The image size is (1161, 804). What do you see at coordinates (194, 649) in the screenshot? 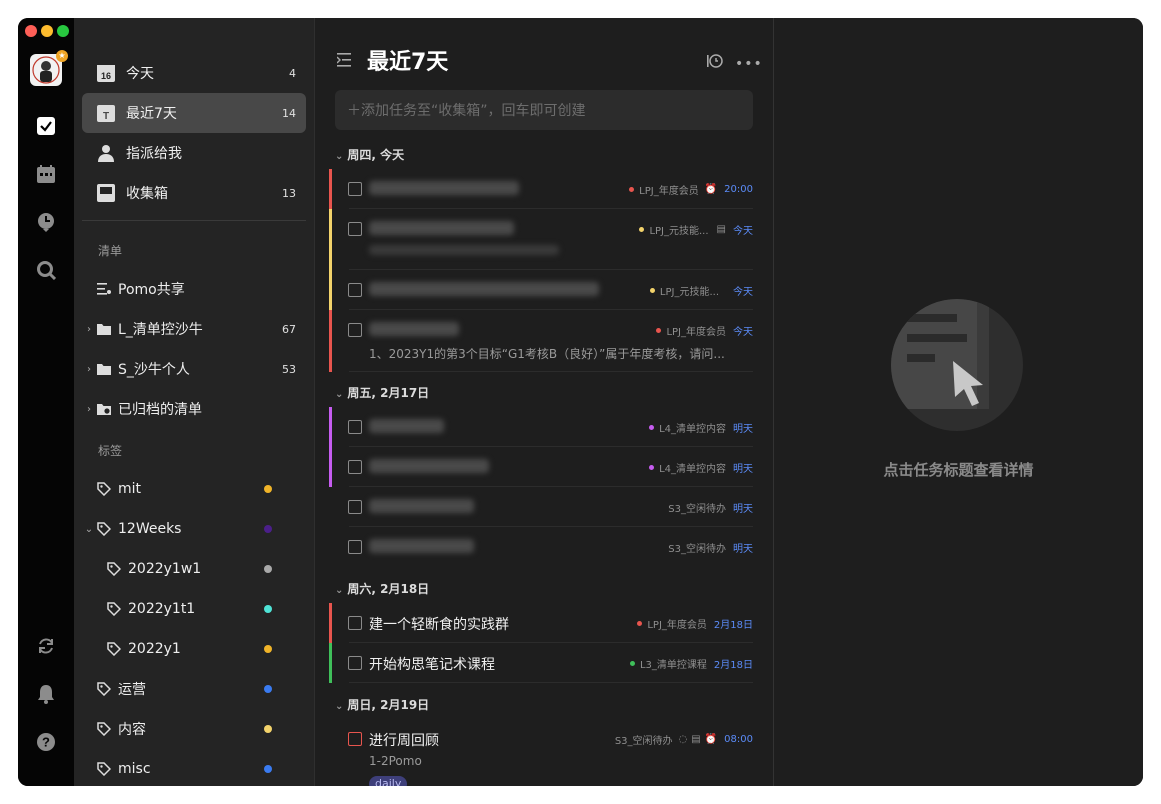
I see `tag-item-2022y1: 2022y1` at bounding box center [194, 649].